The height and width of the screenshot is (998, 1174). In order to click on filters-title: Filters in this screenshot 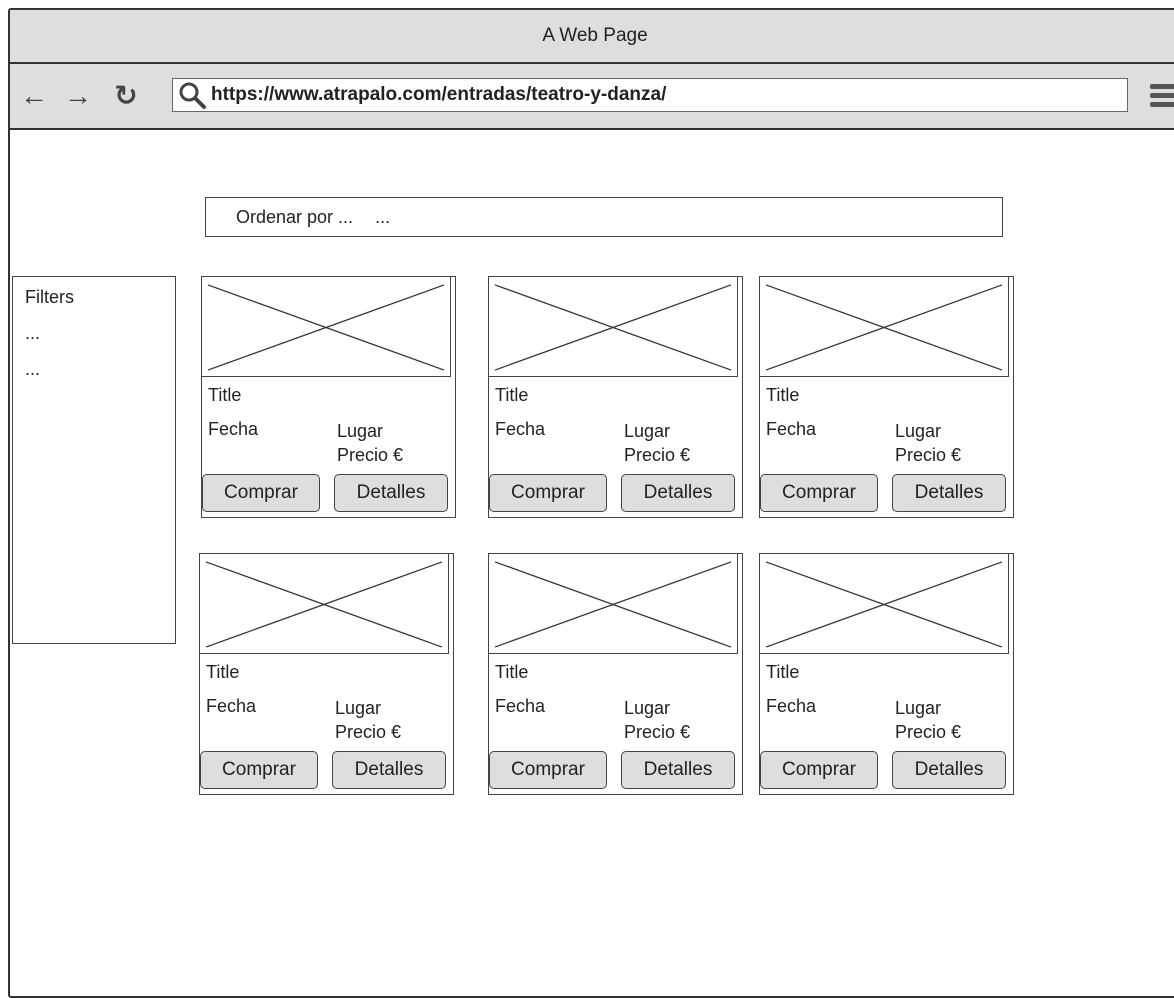, I will do `click(49, 297)`.